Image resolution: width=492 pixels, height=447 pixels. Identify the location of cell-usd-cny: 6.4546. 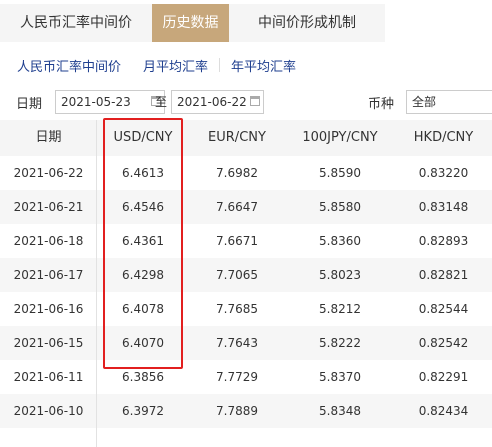
(143, 207).